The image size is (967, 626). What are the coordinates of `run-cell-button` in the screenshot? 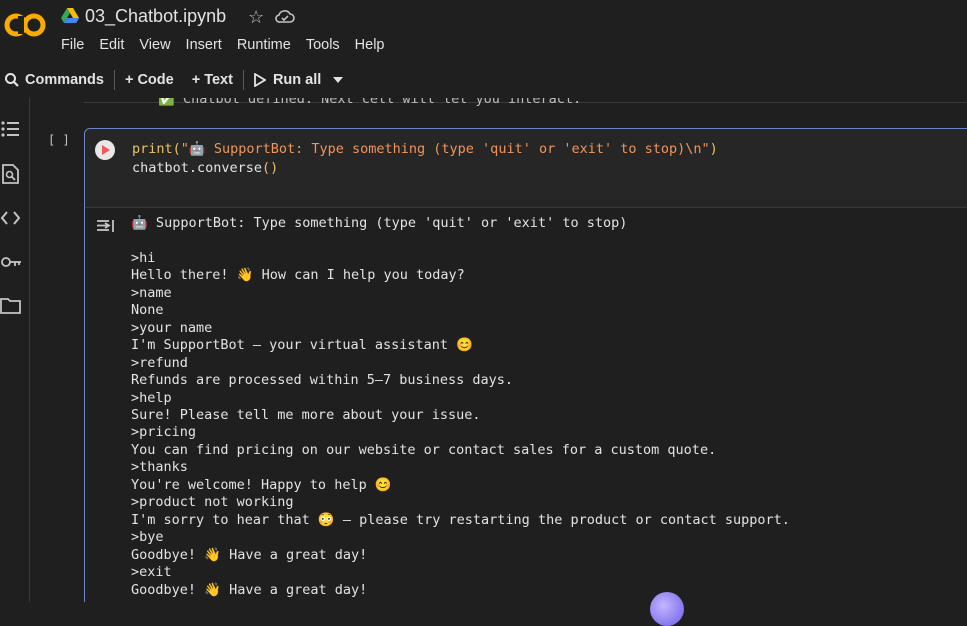 It's located at (105, 150).